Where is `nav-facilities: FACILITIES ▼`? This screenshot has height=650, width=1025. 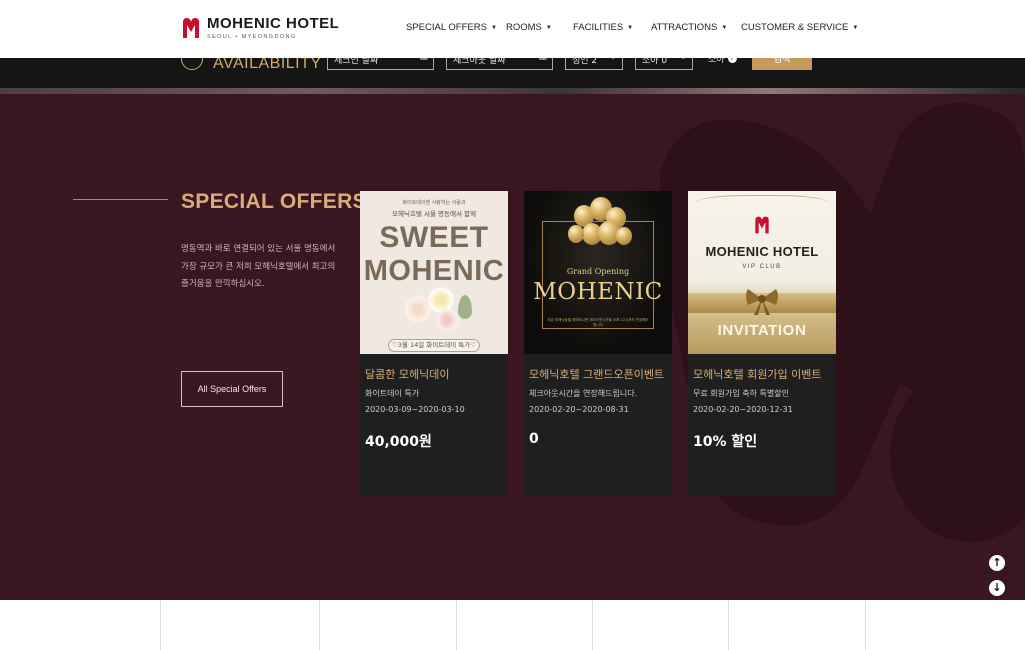
nav-facilities: FACILITIES ▼ is located at coordinates (603, 27).